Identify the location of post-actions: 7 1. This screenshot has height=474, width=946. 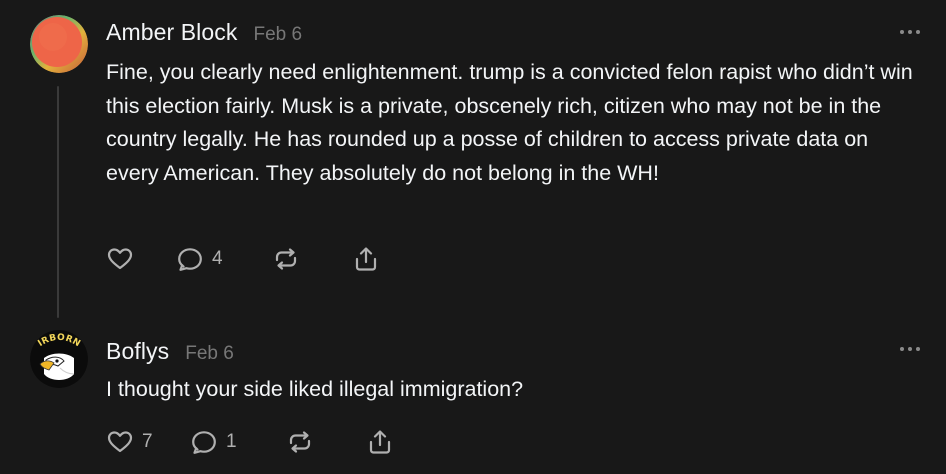
(250, 442).